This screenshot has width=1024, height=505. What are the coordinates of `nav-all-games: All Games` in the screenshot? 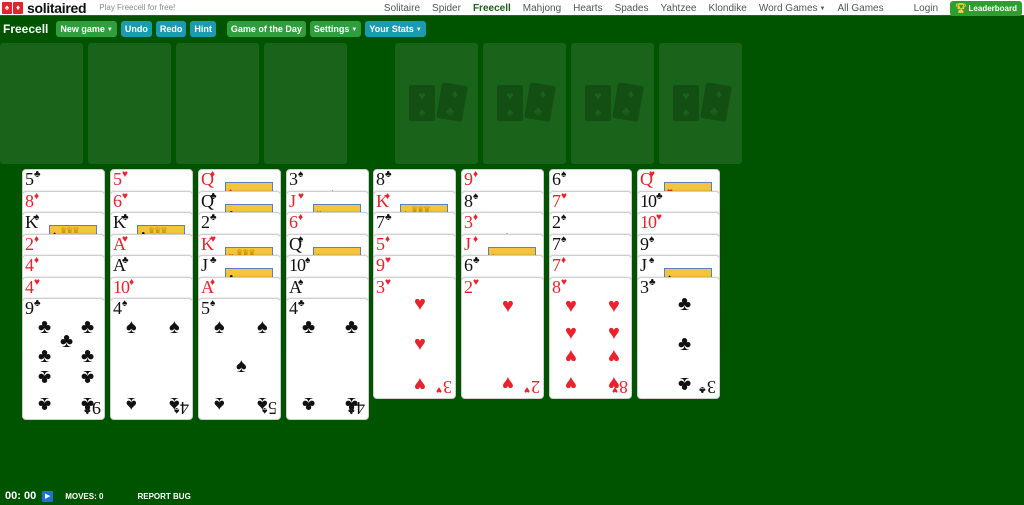 It's located at (861, 8).